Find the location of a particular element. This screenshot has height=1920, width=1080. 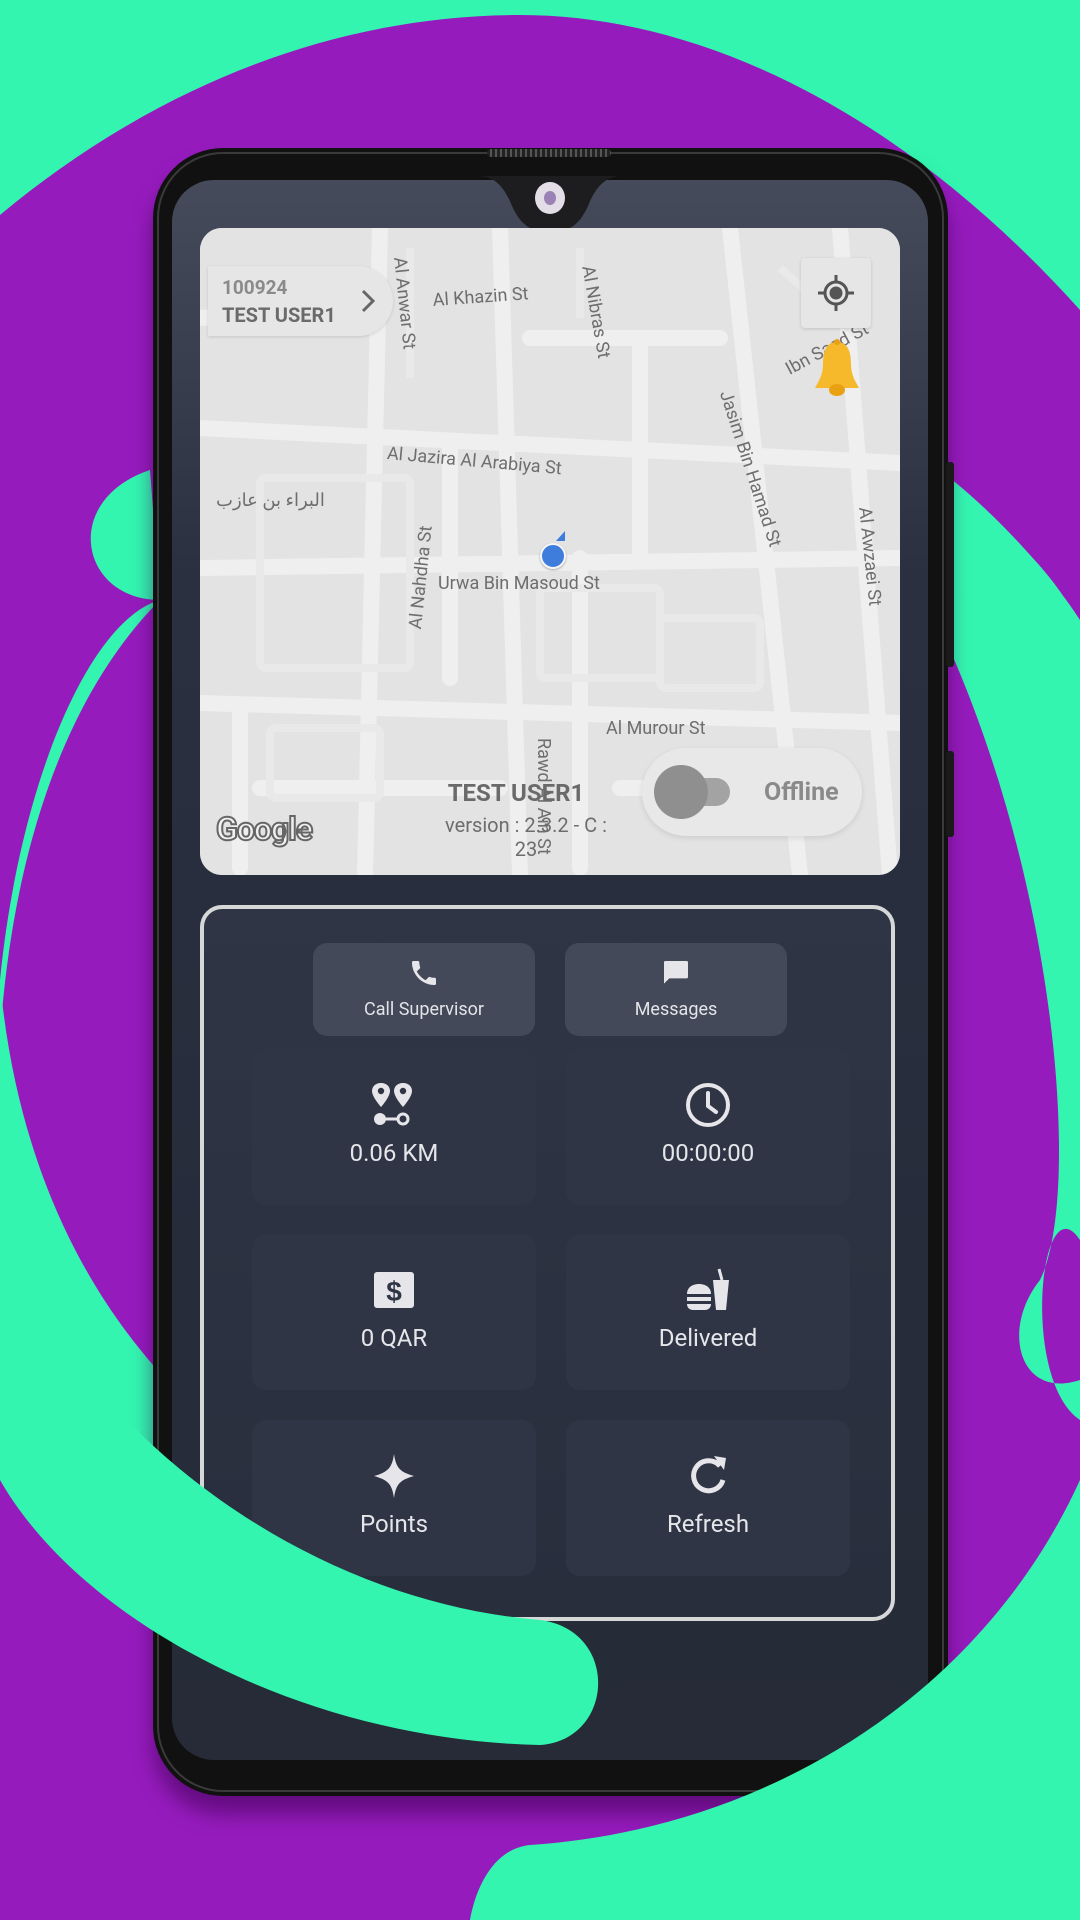

driver-name: TEST USER1 is located at coordinates (516, 793).